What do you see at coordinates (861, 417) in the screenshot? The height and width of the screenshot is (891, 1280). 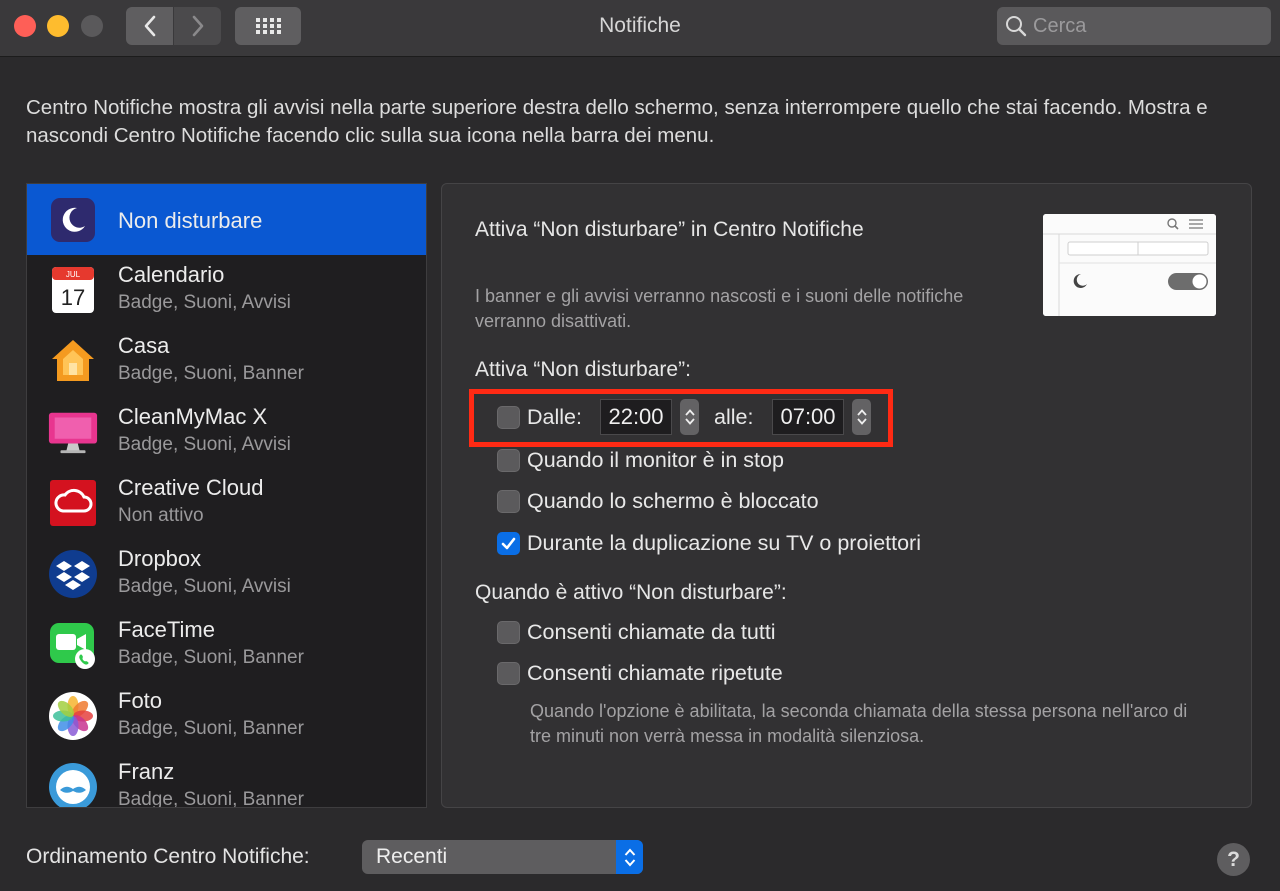 I see `to-time-stepper` at bounding box center [861, 417].